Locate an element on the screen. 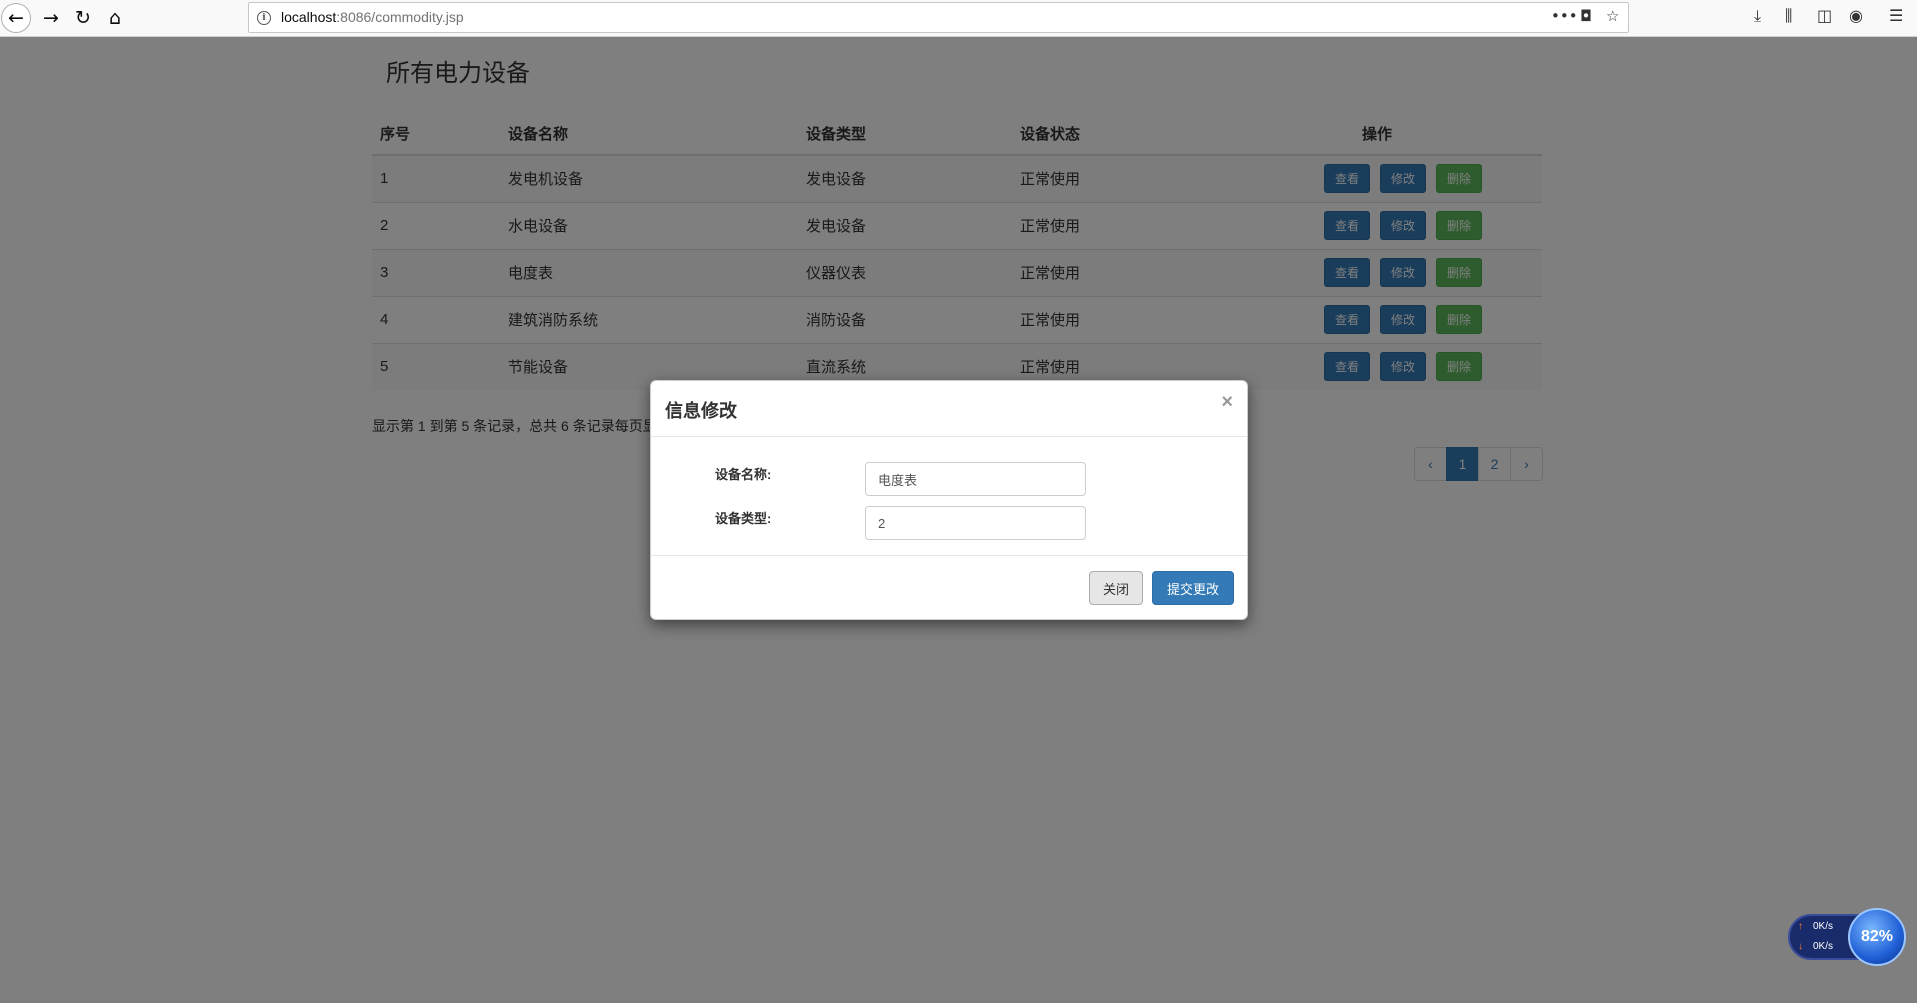  bookmark-star-icon: ☆ is located at coordinates (1612, 16).